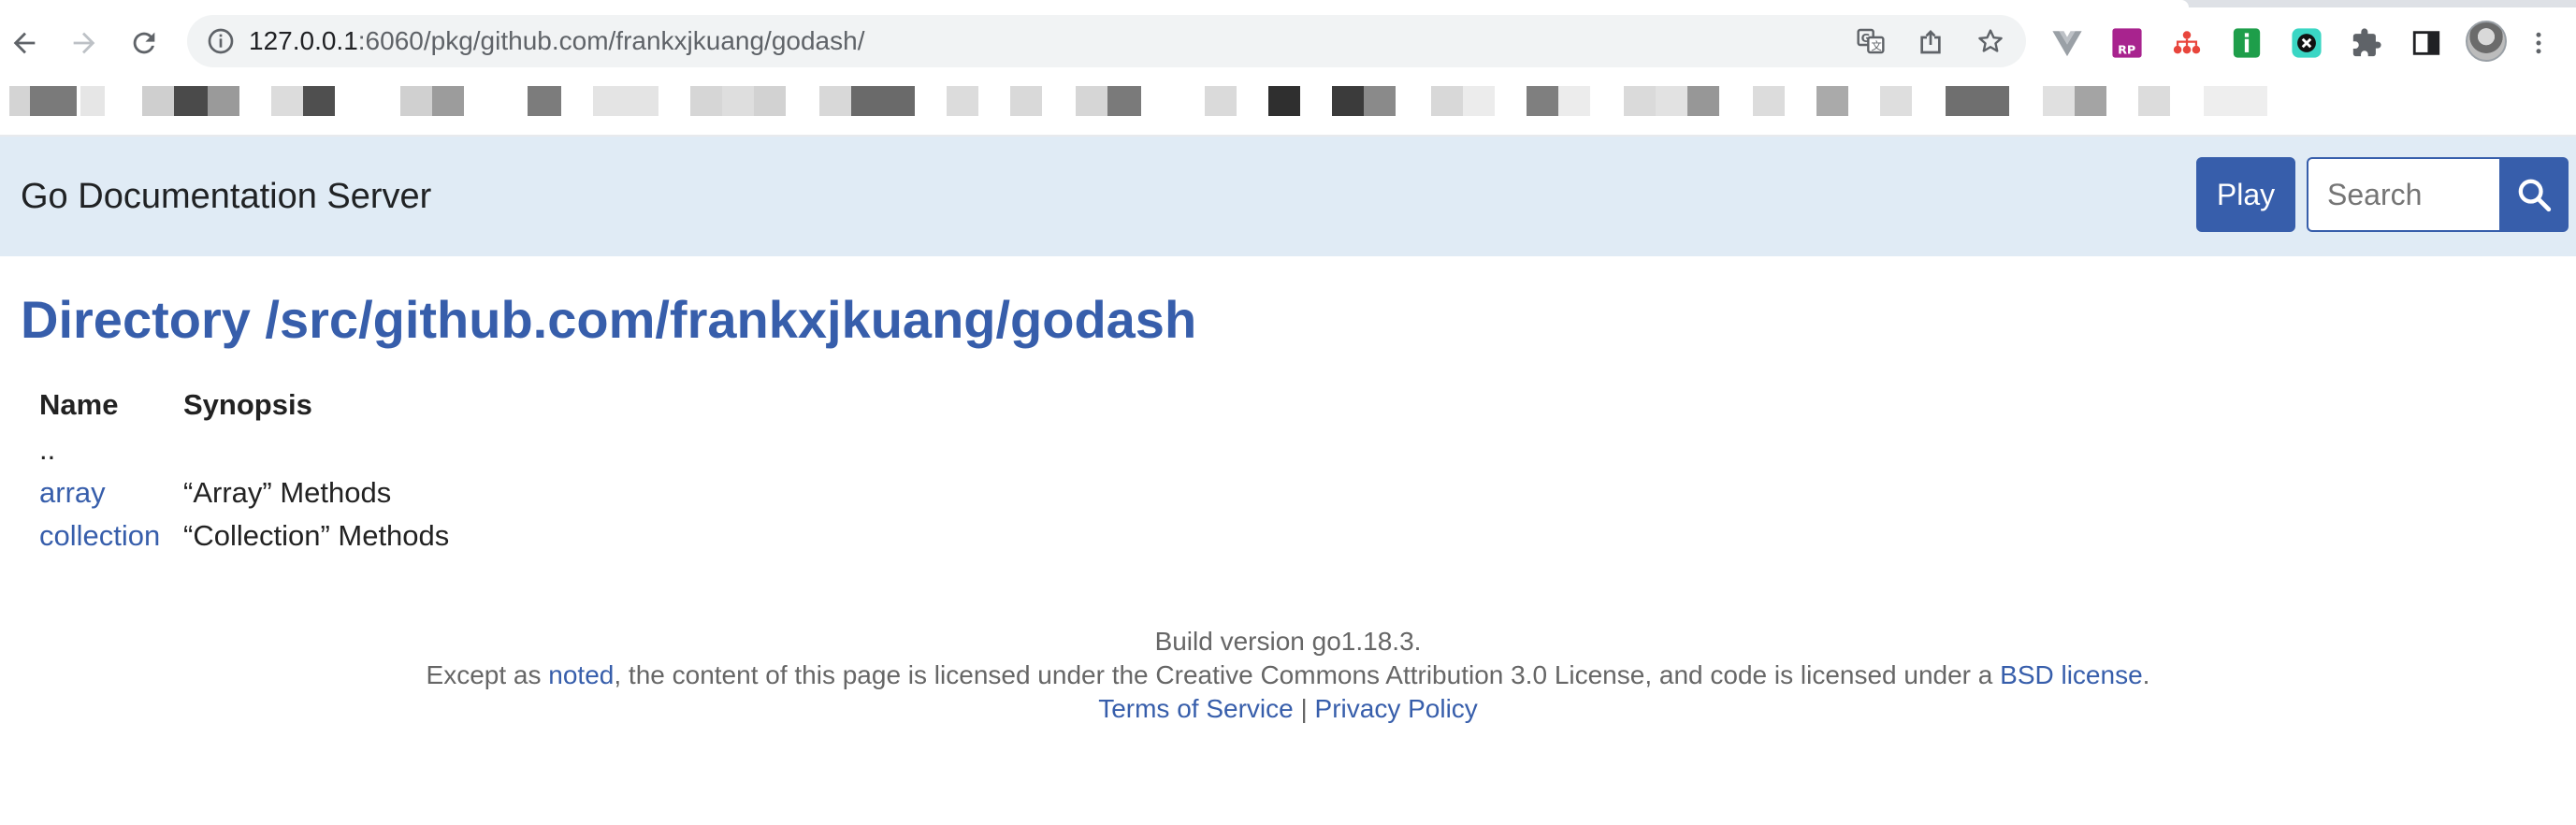 Image resolution: width=2576 pixels, height=825 pixels. Describe the element at coordinates (1288, 196) in the screenshot. I see `site-topbar: Go Documentation Server Play` at that location.